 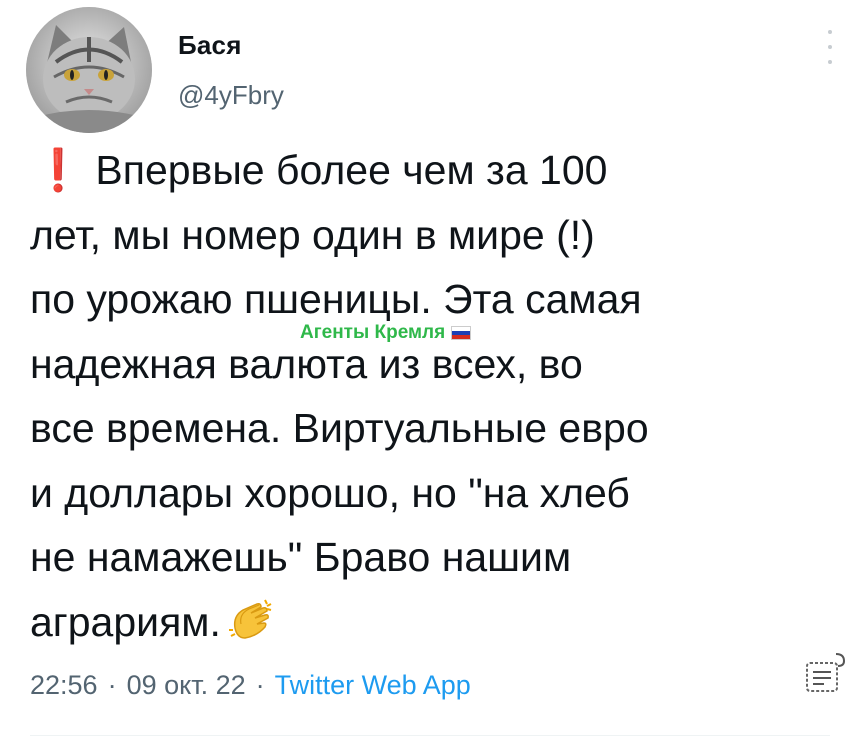 I want to click on tweet-source-link: Twitter Web App, so click(x=373, y=685).